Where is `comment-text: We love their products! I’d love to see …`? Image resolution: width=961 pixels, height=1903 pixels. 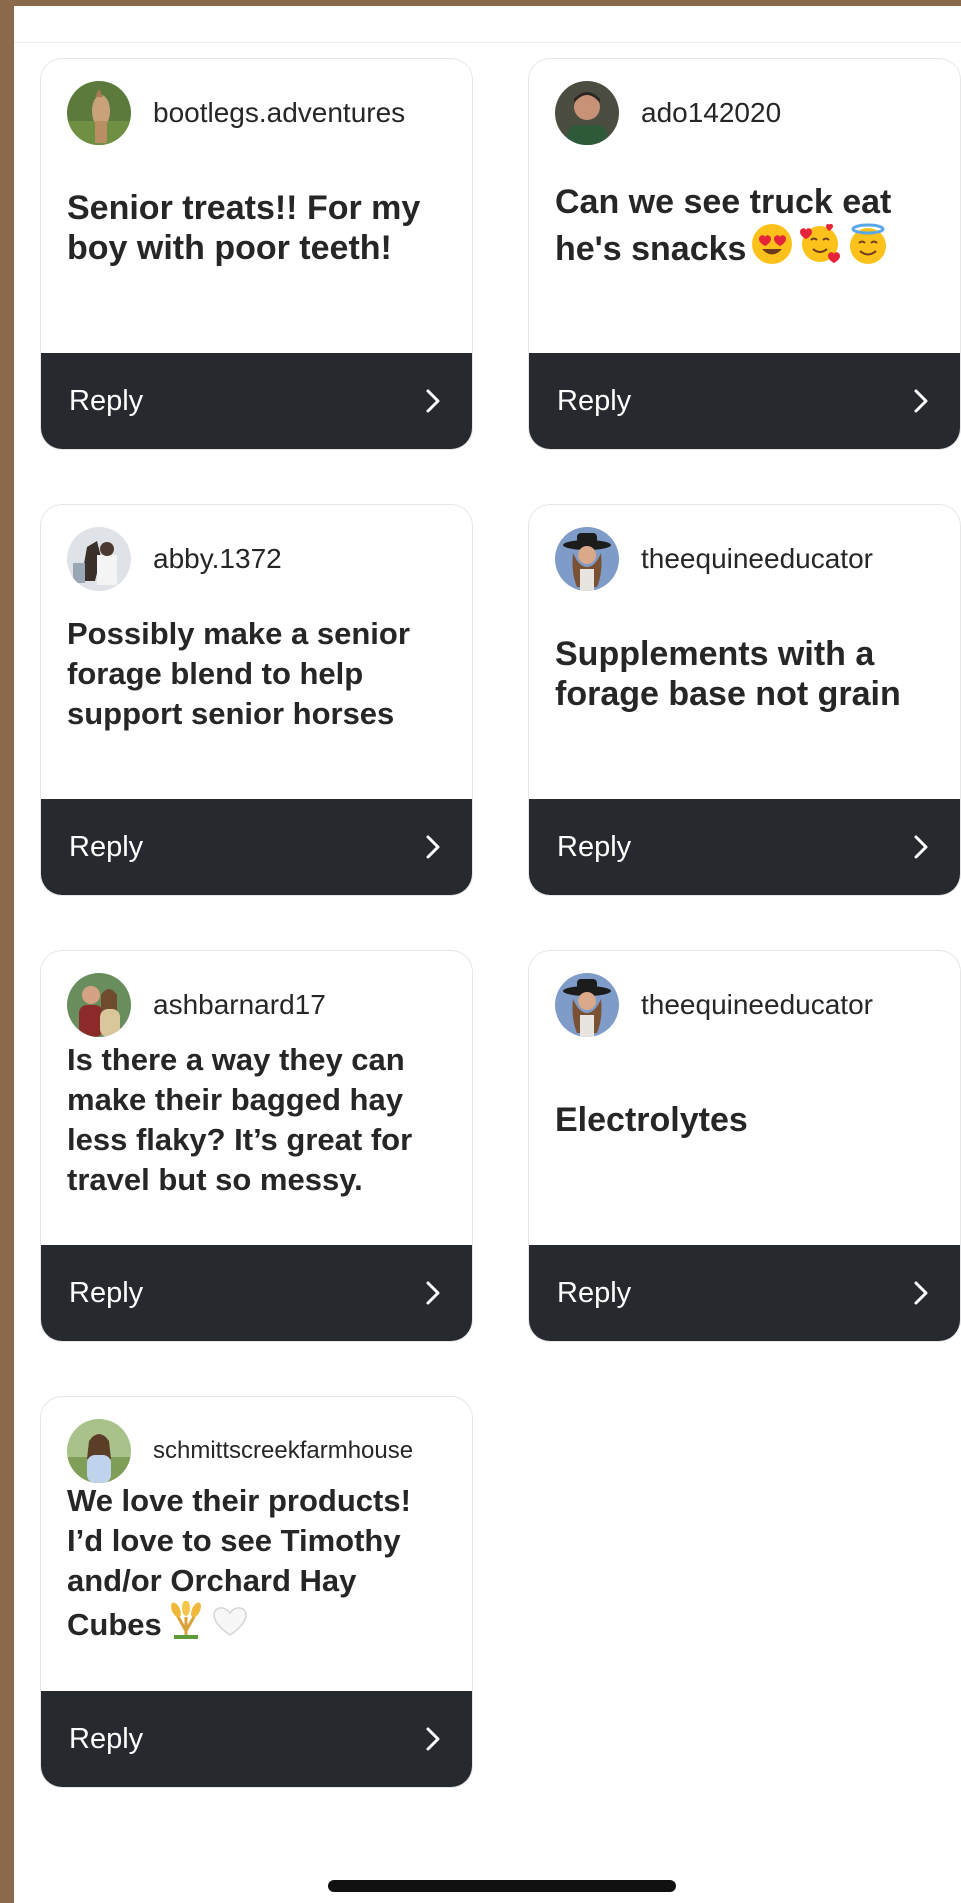 comment-text: We love their products! I’d love to see … is located at coordinates (258, 1566).